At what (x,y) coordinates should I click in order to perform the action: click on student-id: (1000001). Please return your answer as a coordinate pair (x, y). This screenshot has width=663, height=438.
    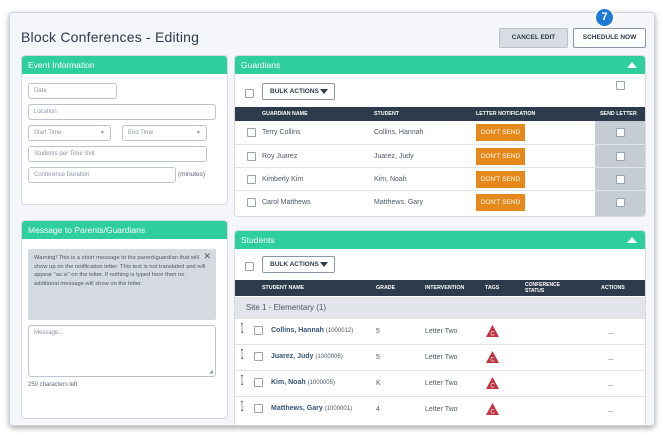
    Looking at the image, I should click on (338, 409).